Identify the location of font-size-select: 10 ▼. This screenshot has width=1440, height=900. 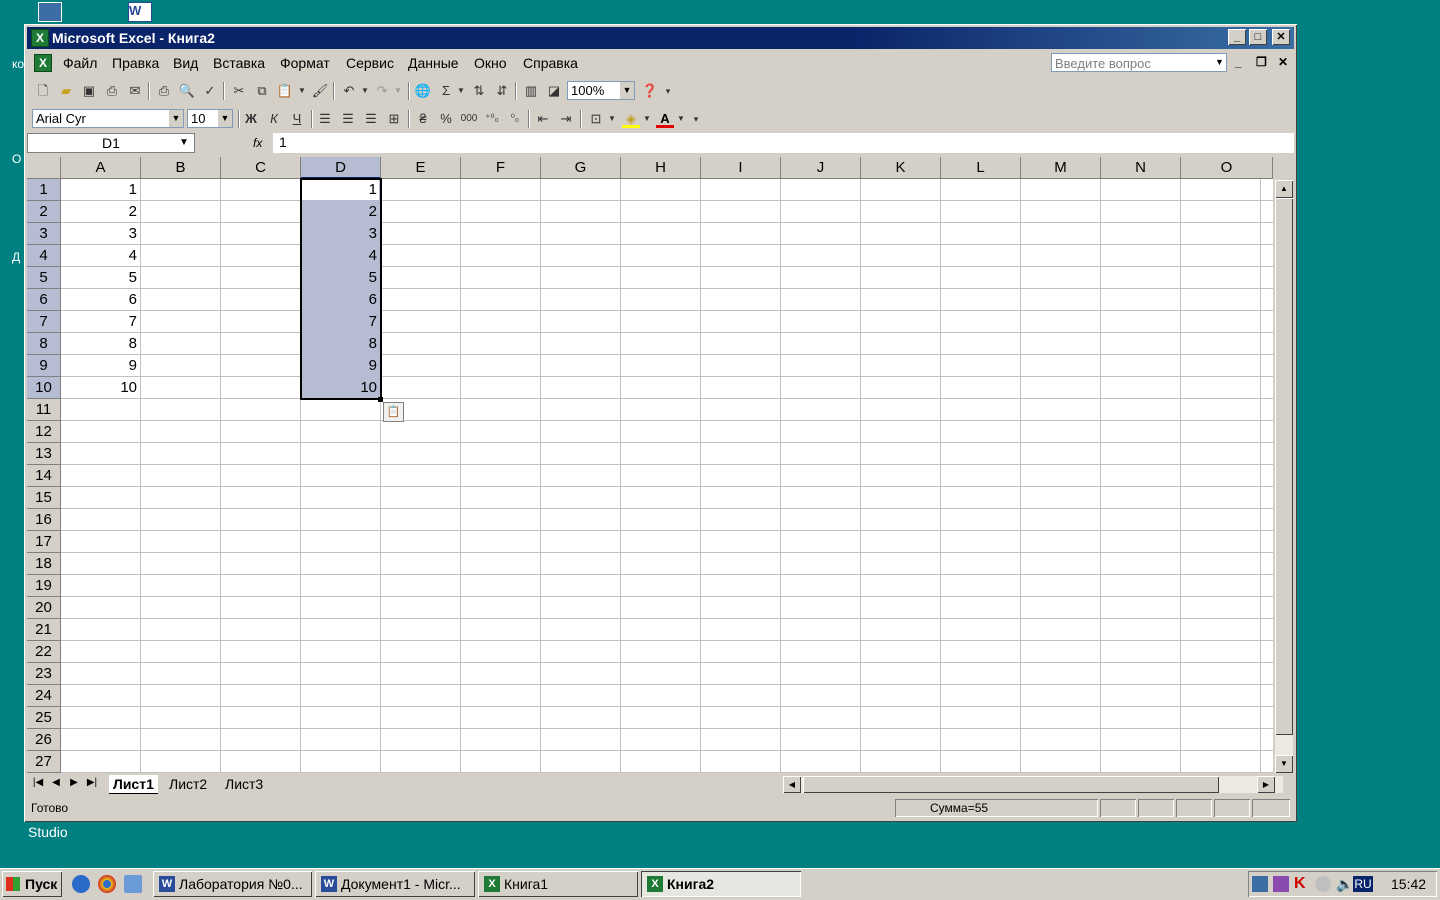
(210, 118).